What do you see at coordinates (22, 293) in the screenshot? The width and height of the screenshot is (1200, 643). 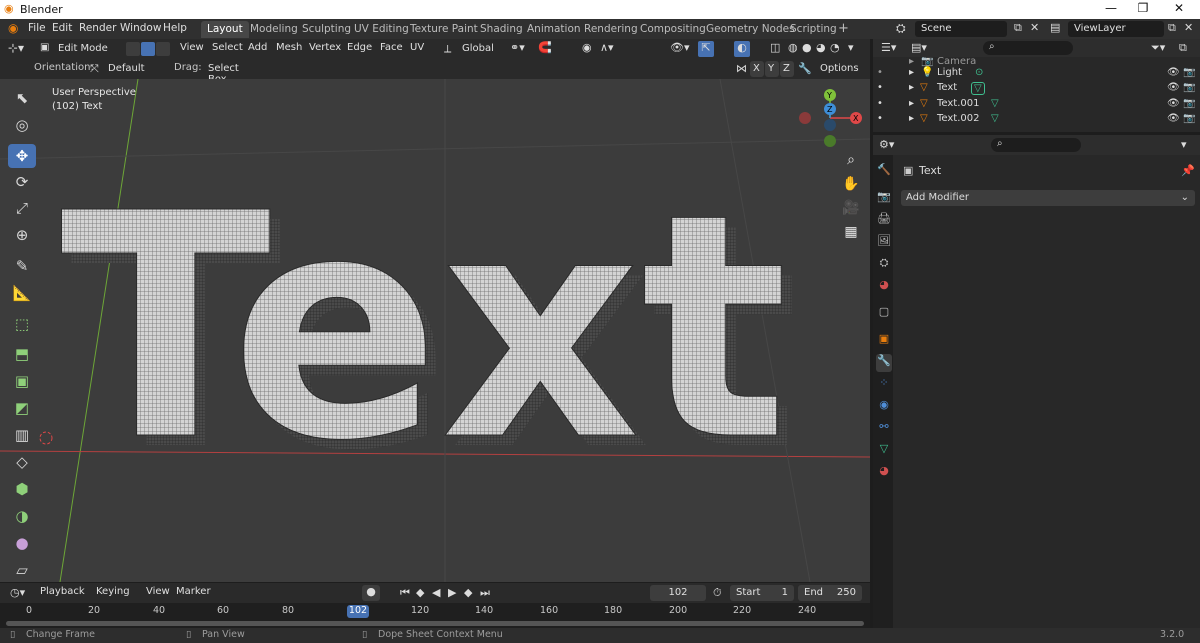 I see `measure-tool-icon: 📐` at bounding box center [22, 293].